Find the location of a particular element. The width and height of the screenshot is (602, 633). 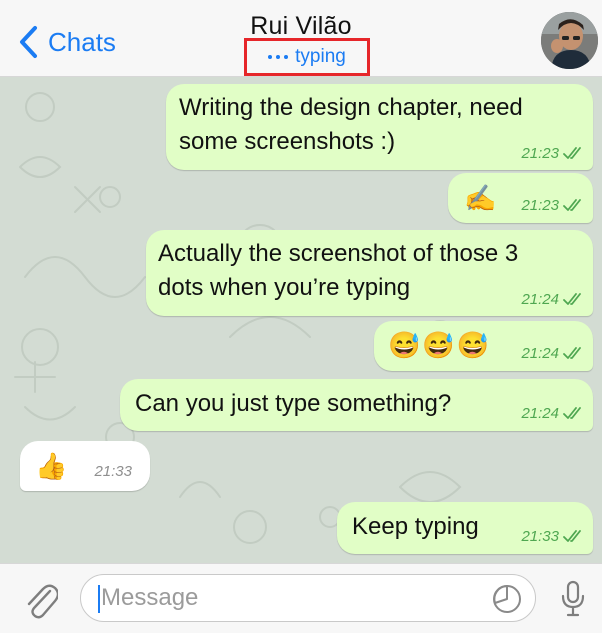

message-text-line: Can you just type something? is located at coordinates (293, 403).